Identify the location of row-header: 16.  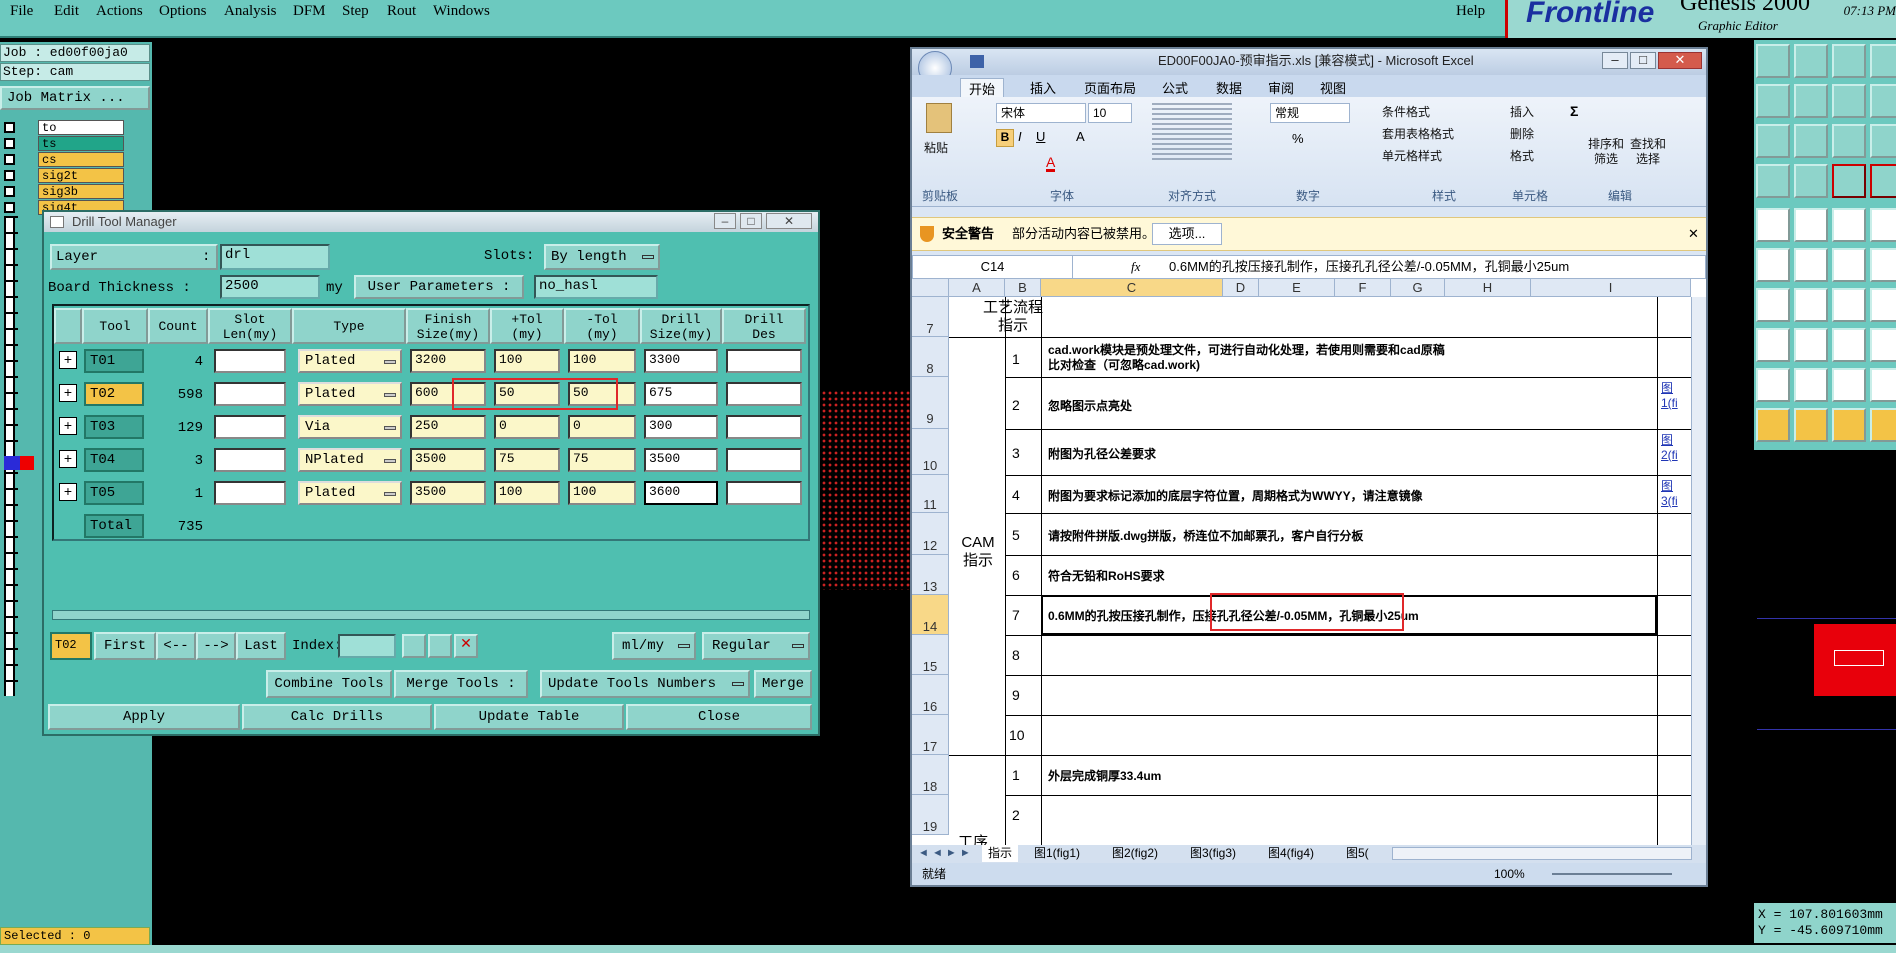
(930, 695).